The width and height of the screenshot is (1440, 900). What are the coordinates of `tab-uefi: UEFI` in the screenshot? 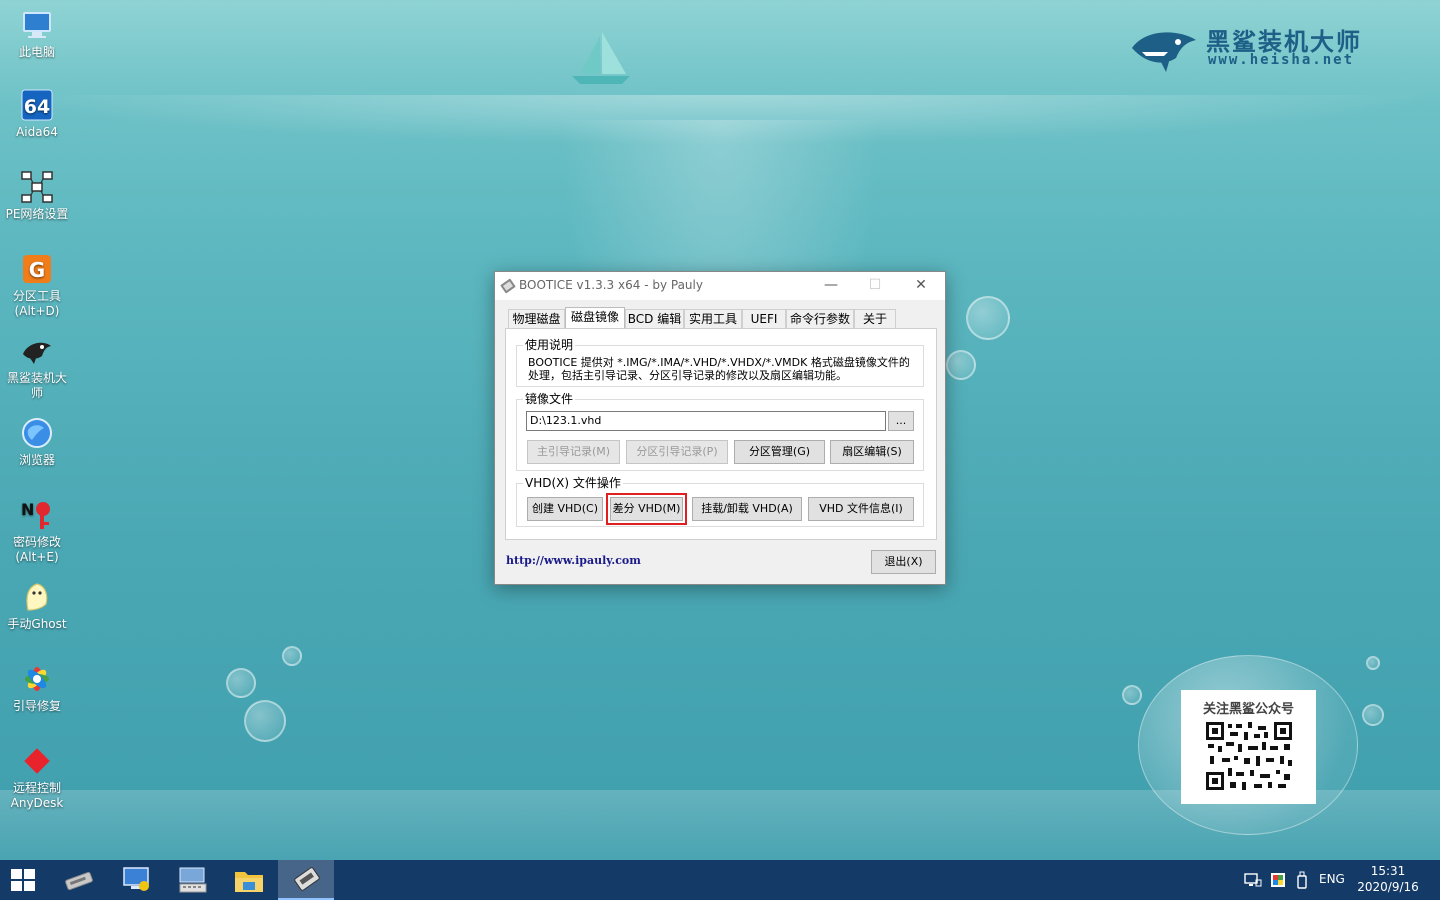 It's located at (764, 318).